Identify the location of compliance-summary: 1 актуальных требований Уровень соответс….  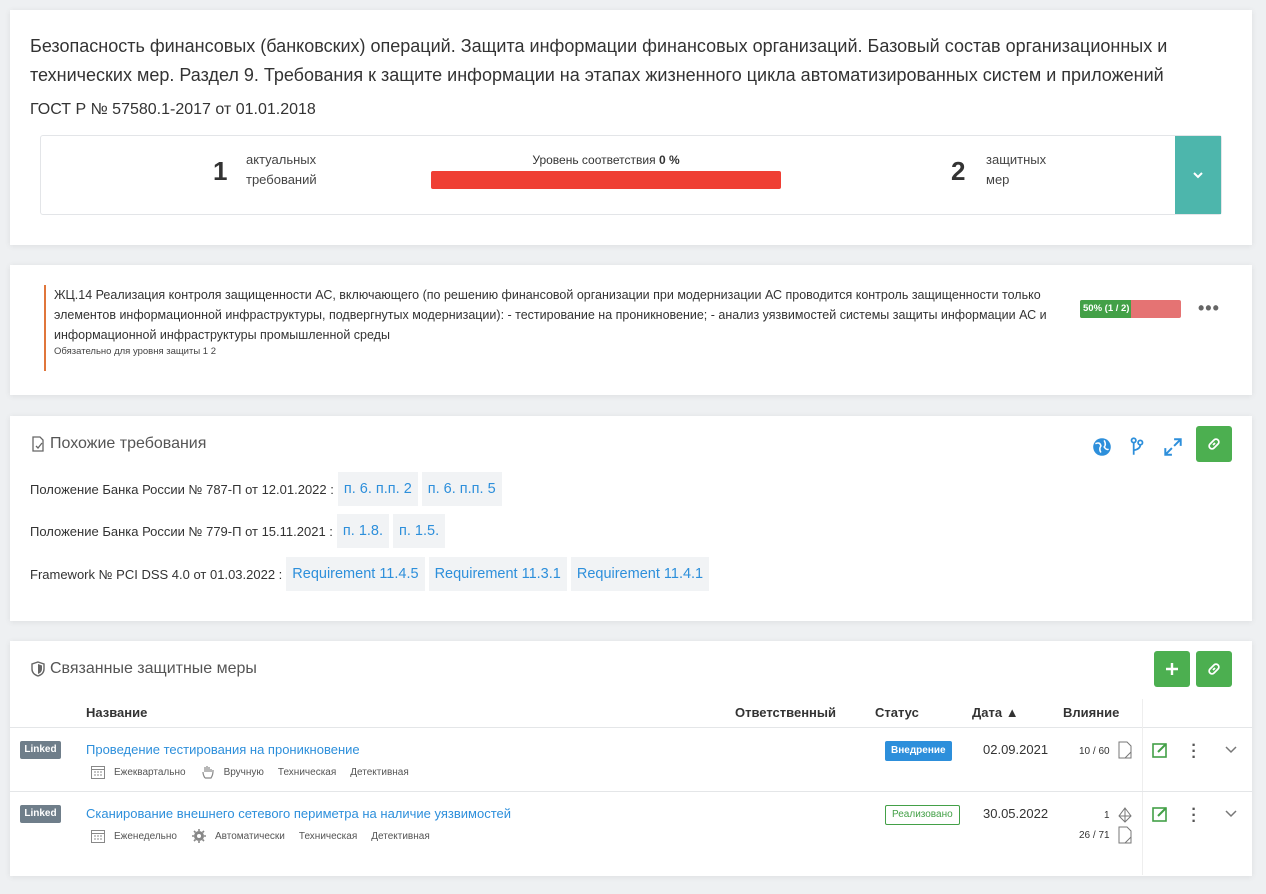
(631, 175).